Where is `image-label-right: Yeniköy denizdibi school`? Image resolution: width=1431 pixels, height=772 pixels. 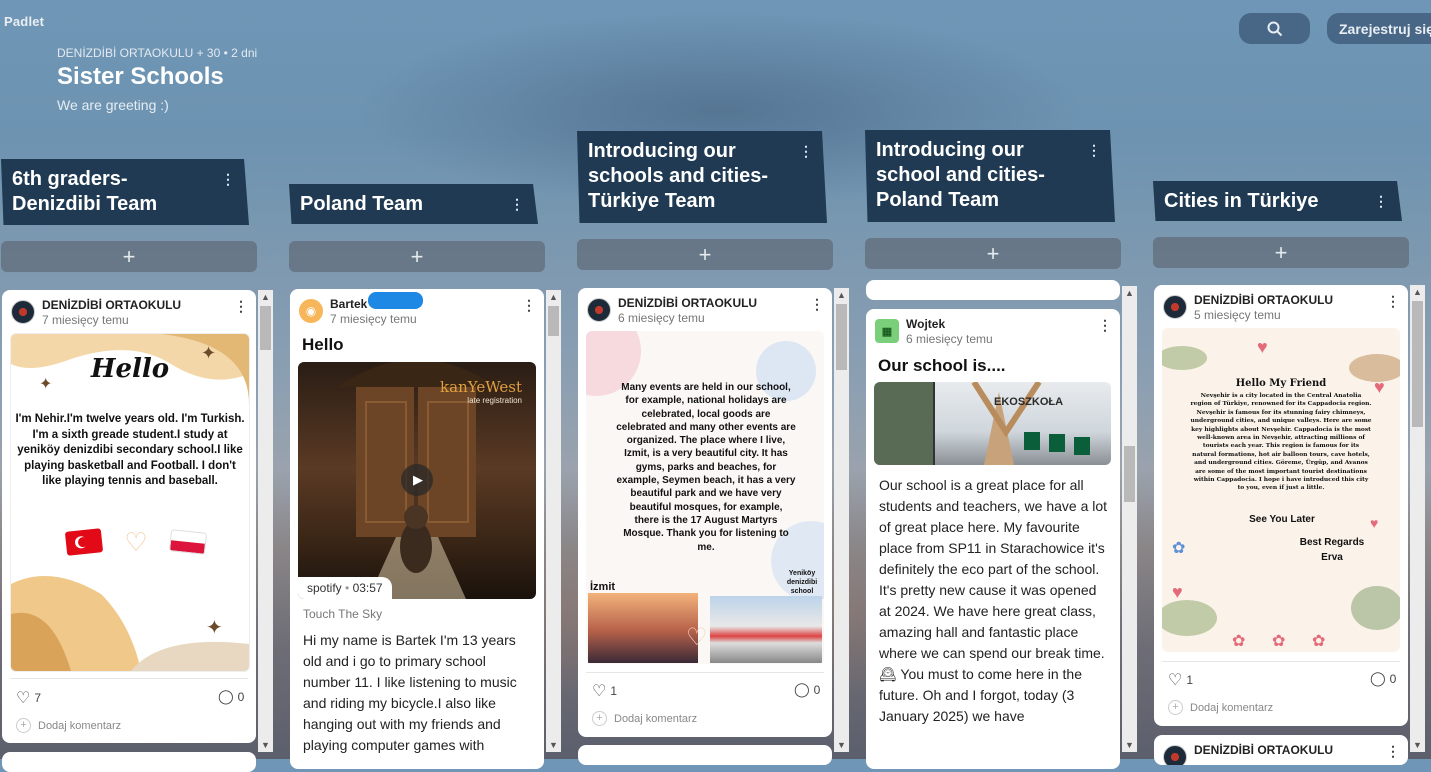
image-label-right: Yeniköy denizdibi school is located at coordinates (802, 582).